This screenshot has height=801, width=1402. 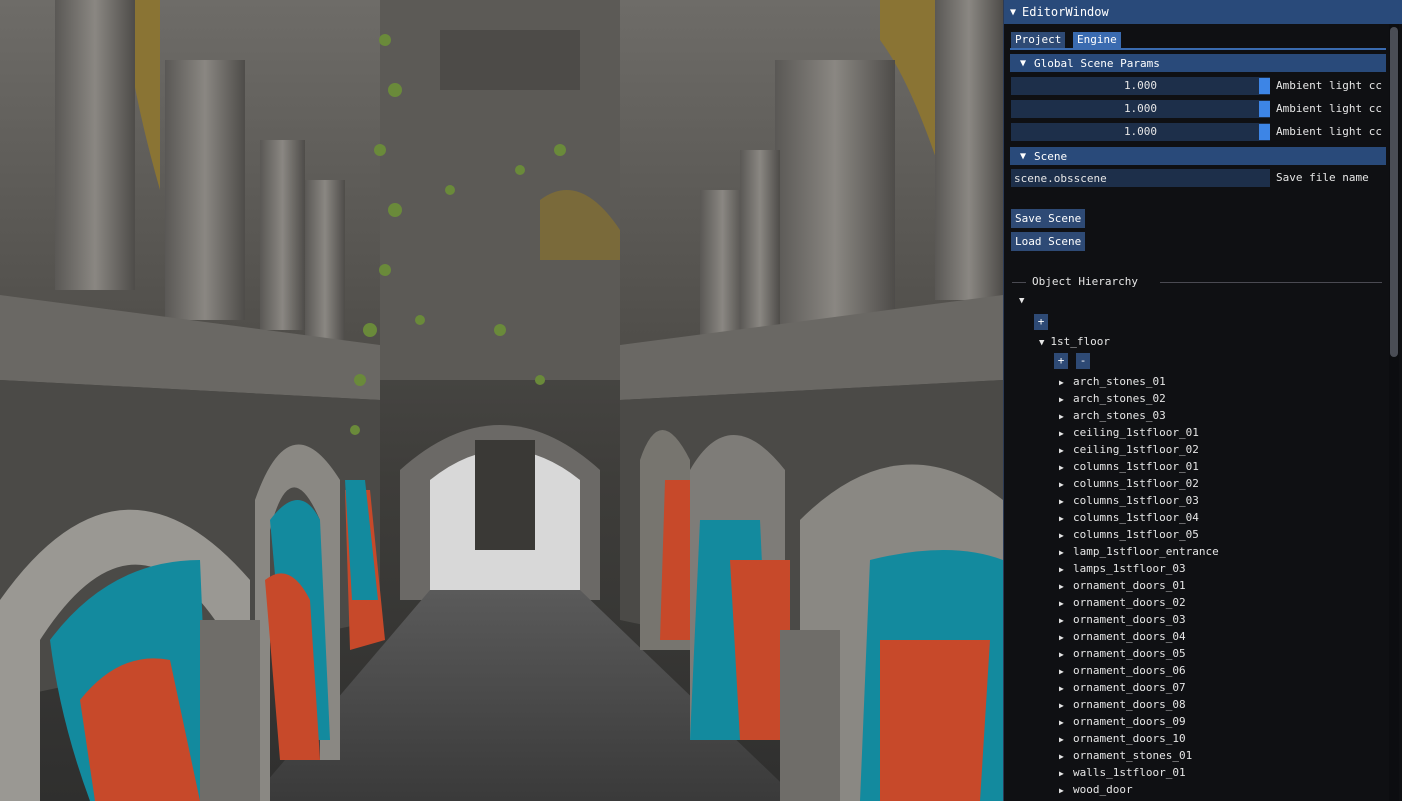 I want to click on tree-node-label: lamp_1stfloor_entrance, so click(x=1146, y=551).